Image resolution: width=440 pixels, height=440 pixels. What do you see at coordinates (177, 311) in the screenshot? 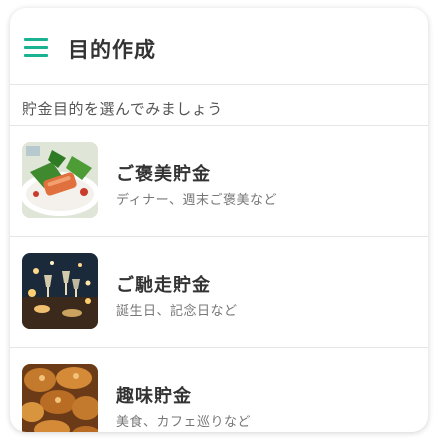
I see `item-description: 誕生日、記念日など` at bounding box center [177, 311].